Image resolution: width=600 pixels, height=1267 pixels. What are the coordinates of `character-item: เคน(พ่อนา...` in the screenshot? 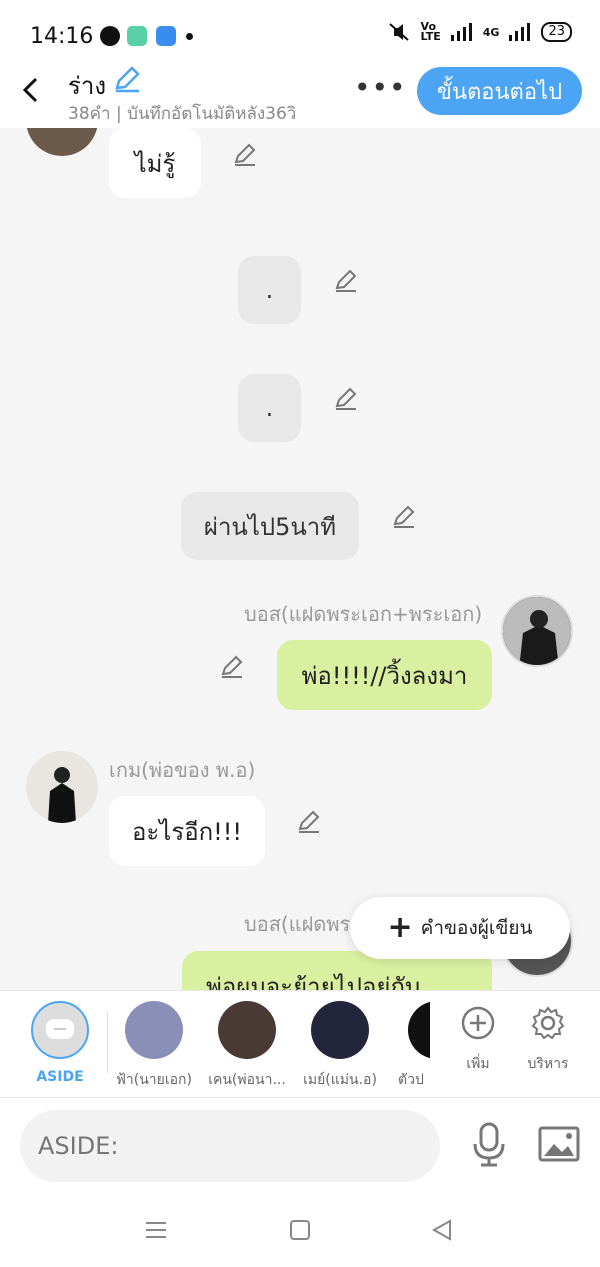 It's located at (247, 1046).